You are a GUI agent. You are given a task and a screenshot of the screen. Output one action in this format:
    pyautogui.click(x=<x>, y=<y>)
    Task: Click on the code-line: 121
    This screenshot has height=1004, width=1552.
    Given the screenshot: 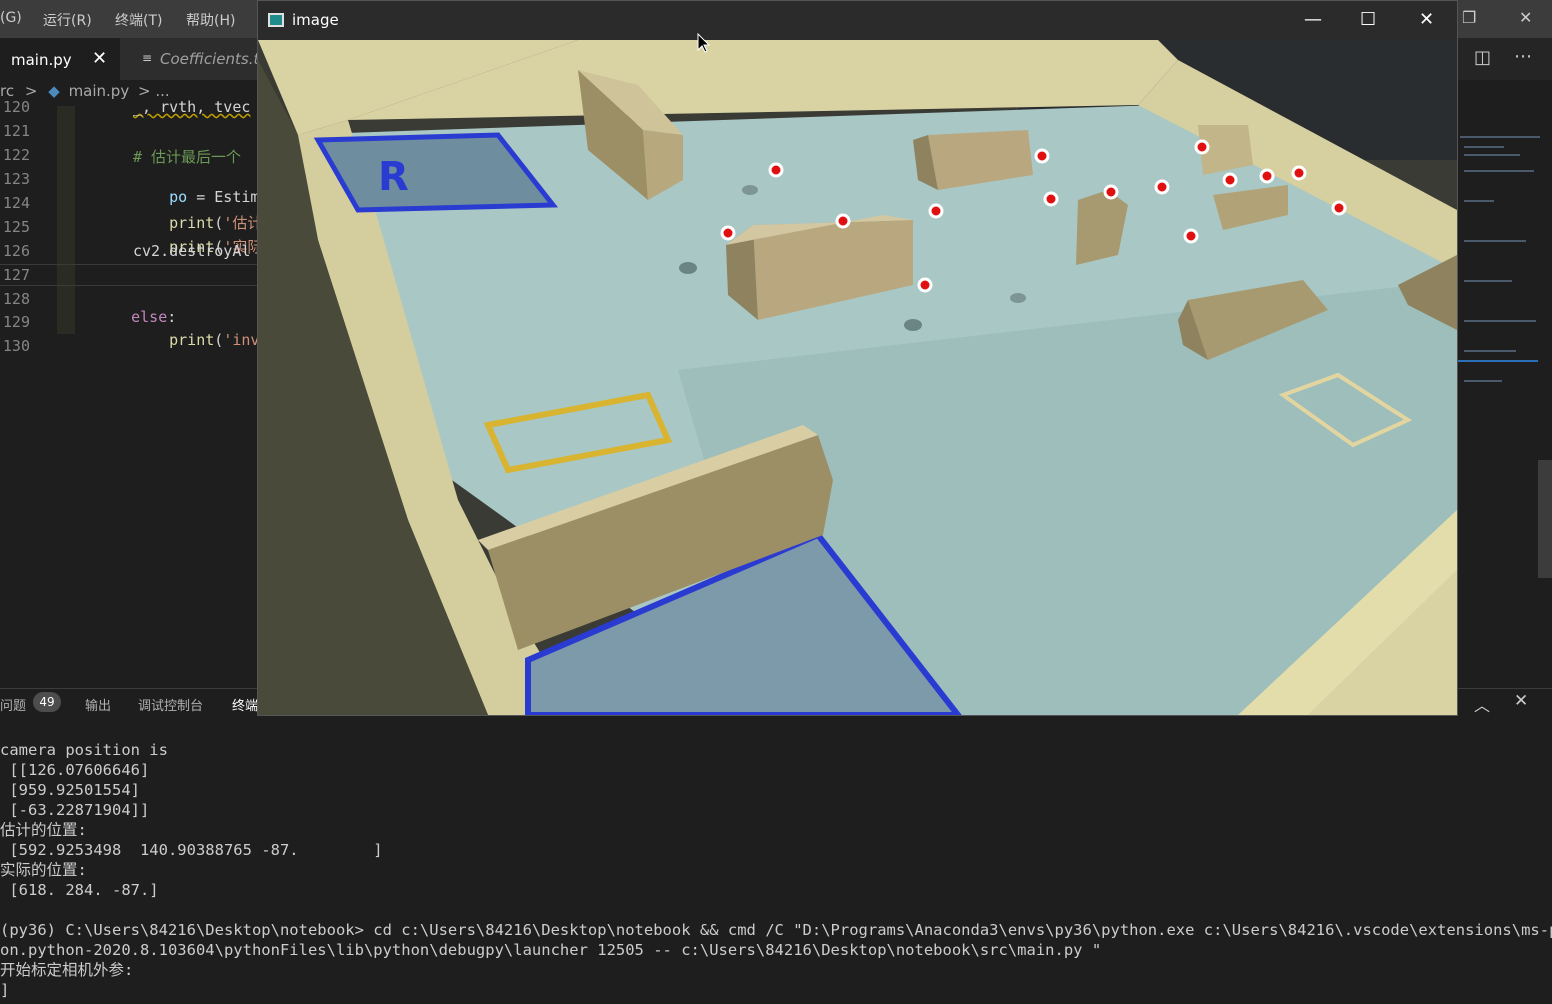 What is the action you would take?
    pyautogui.click(x=15, y=134)
    